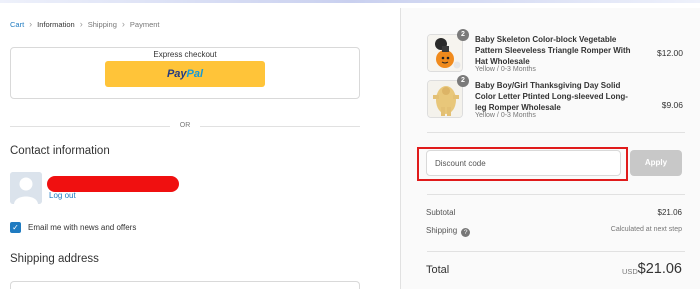  Describe the element at coordinates (646, 229) in the screenshot. I see `shipping-value: Calculated at next step` at that location.